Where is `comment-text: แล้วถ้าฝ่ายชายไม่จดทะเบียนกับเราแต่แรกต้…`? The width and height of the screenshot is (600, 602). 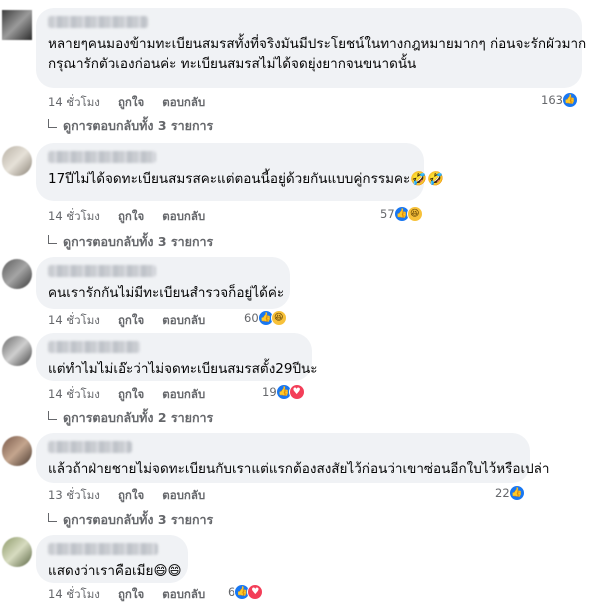 comment-text: แล้วถ้าฝ่ายชายไม่จดทะเบียนกับเราแต่แรกต้… is located at coordinates (299, 469).